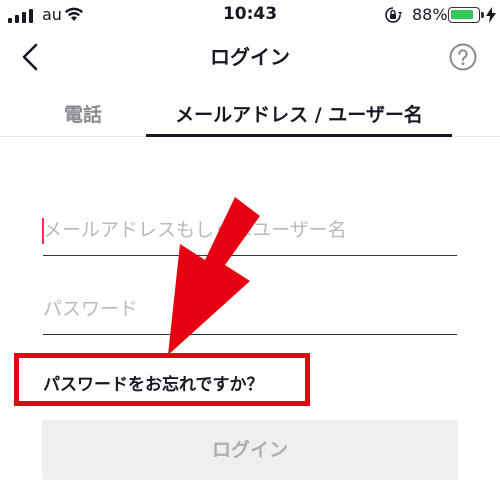  I want to click on email-field, so click(250, 231).